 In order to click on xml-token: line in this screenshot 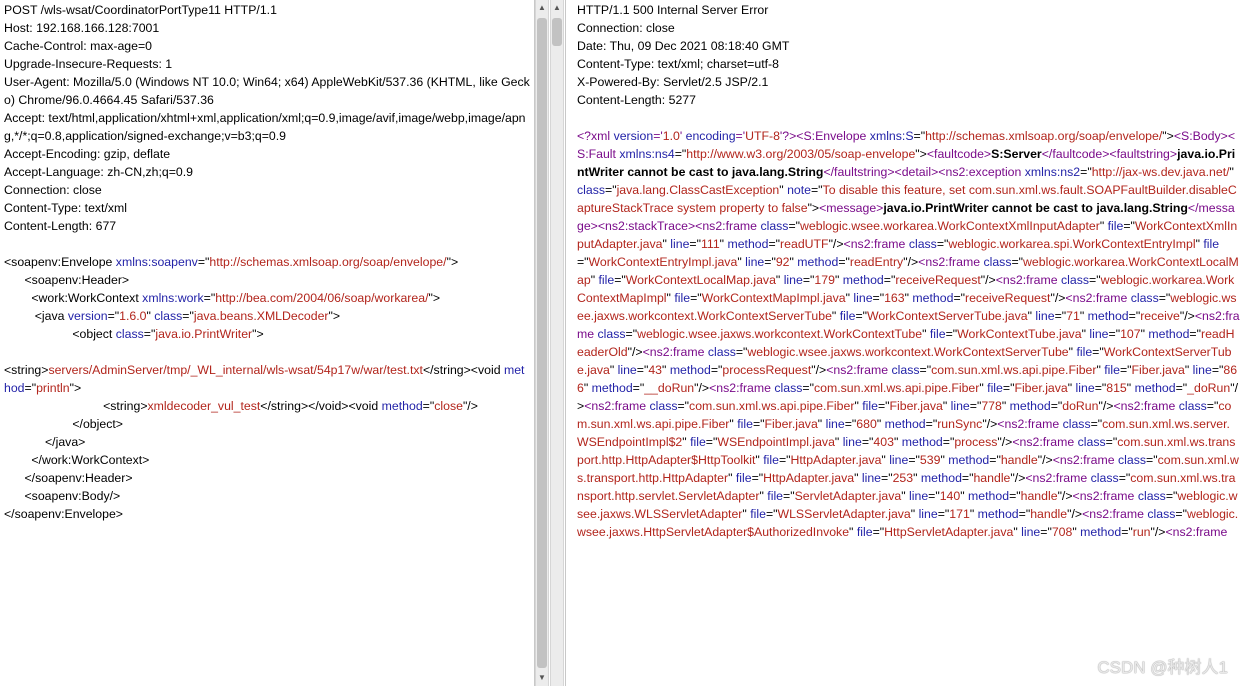, I will do `click(755, 262)`.